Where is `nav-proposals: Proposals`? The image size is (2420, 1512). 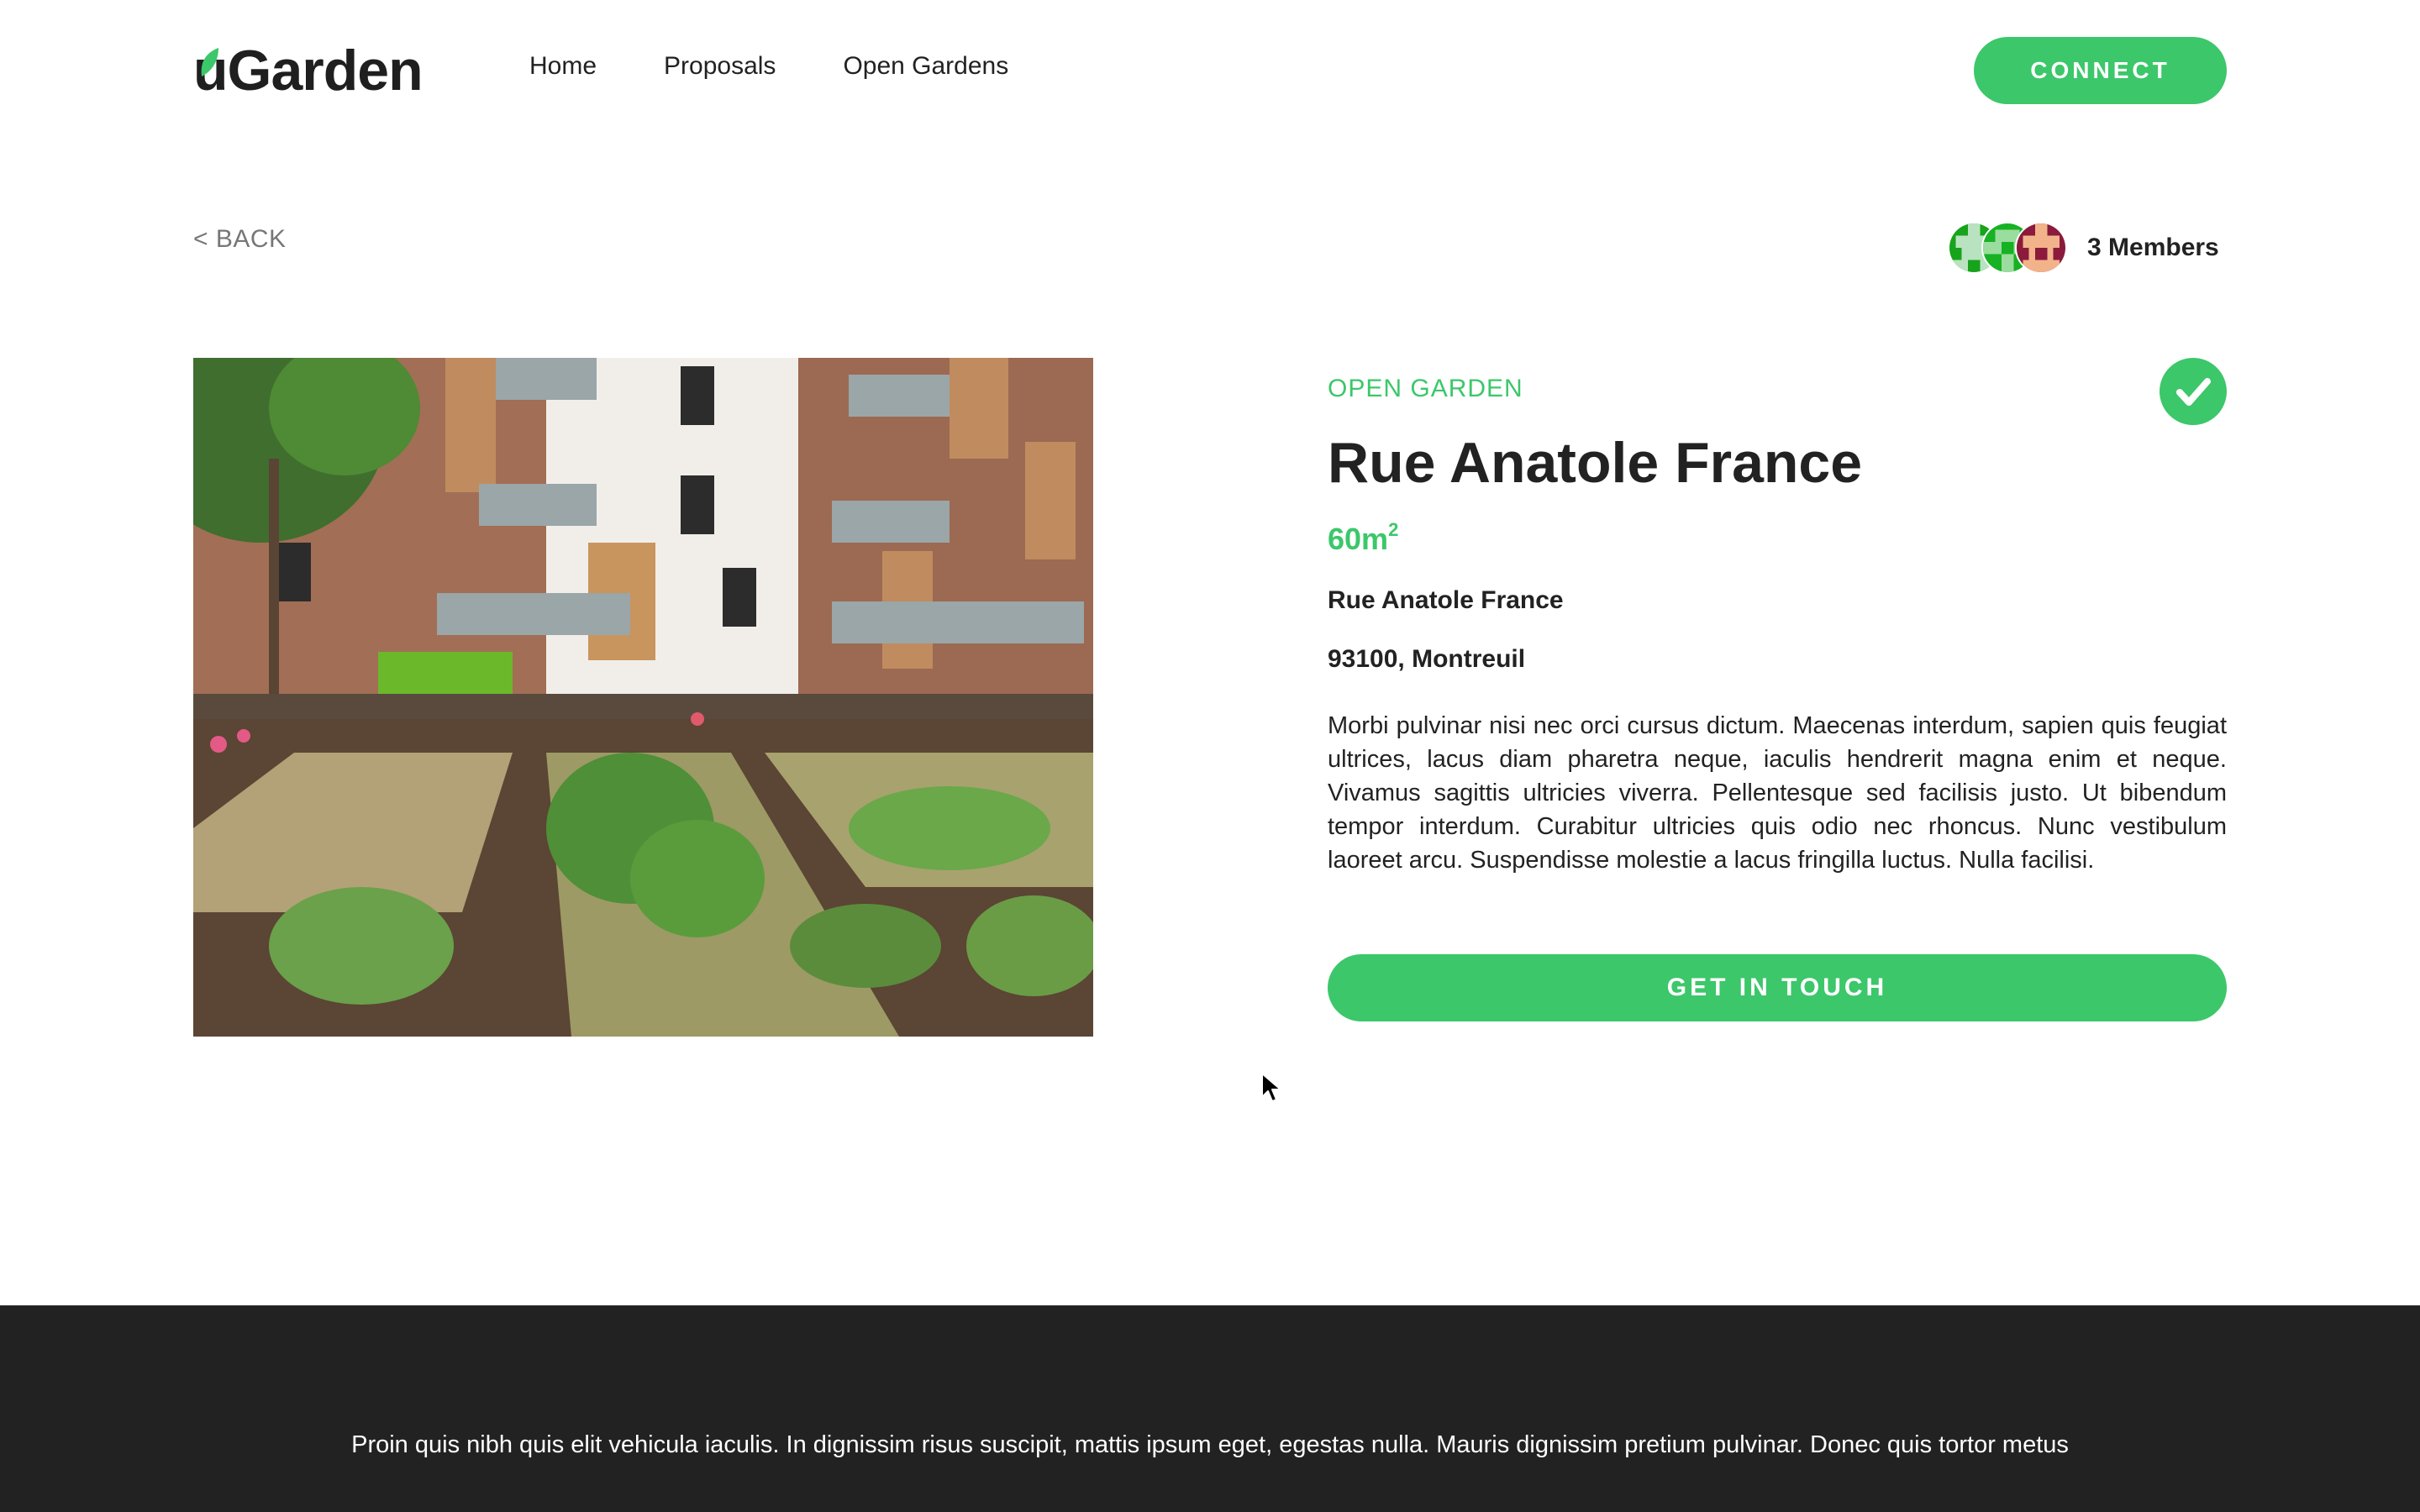 nav-proposals: Proposals is located at coordinates (720, 66).